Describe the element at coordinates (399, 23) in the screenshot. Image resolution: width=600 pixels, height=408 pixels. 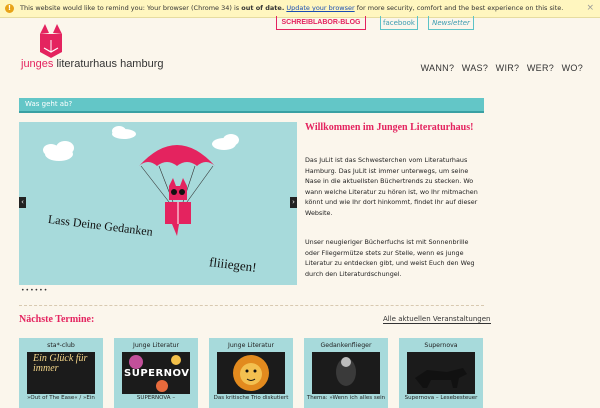
I see `facebook-button: facebook` at that location.